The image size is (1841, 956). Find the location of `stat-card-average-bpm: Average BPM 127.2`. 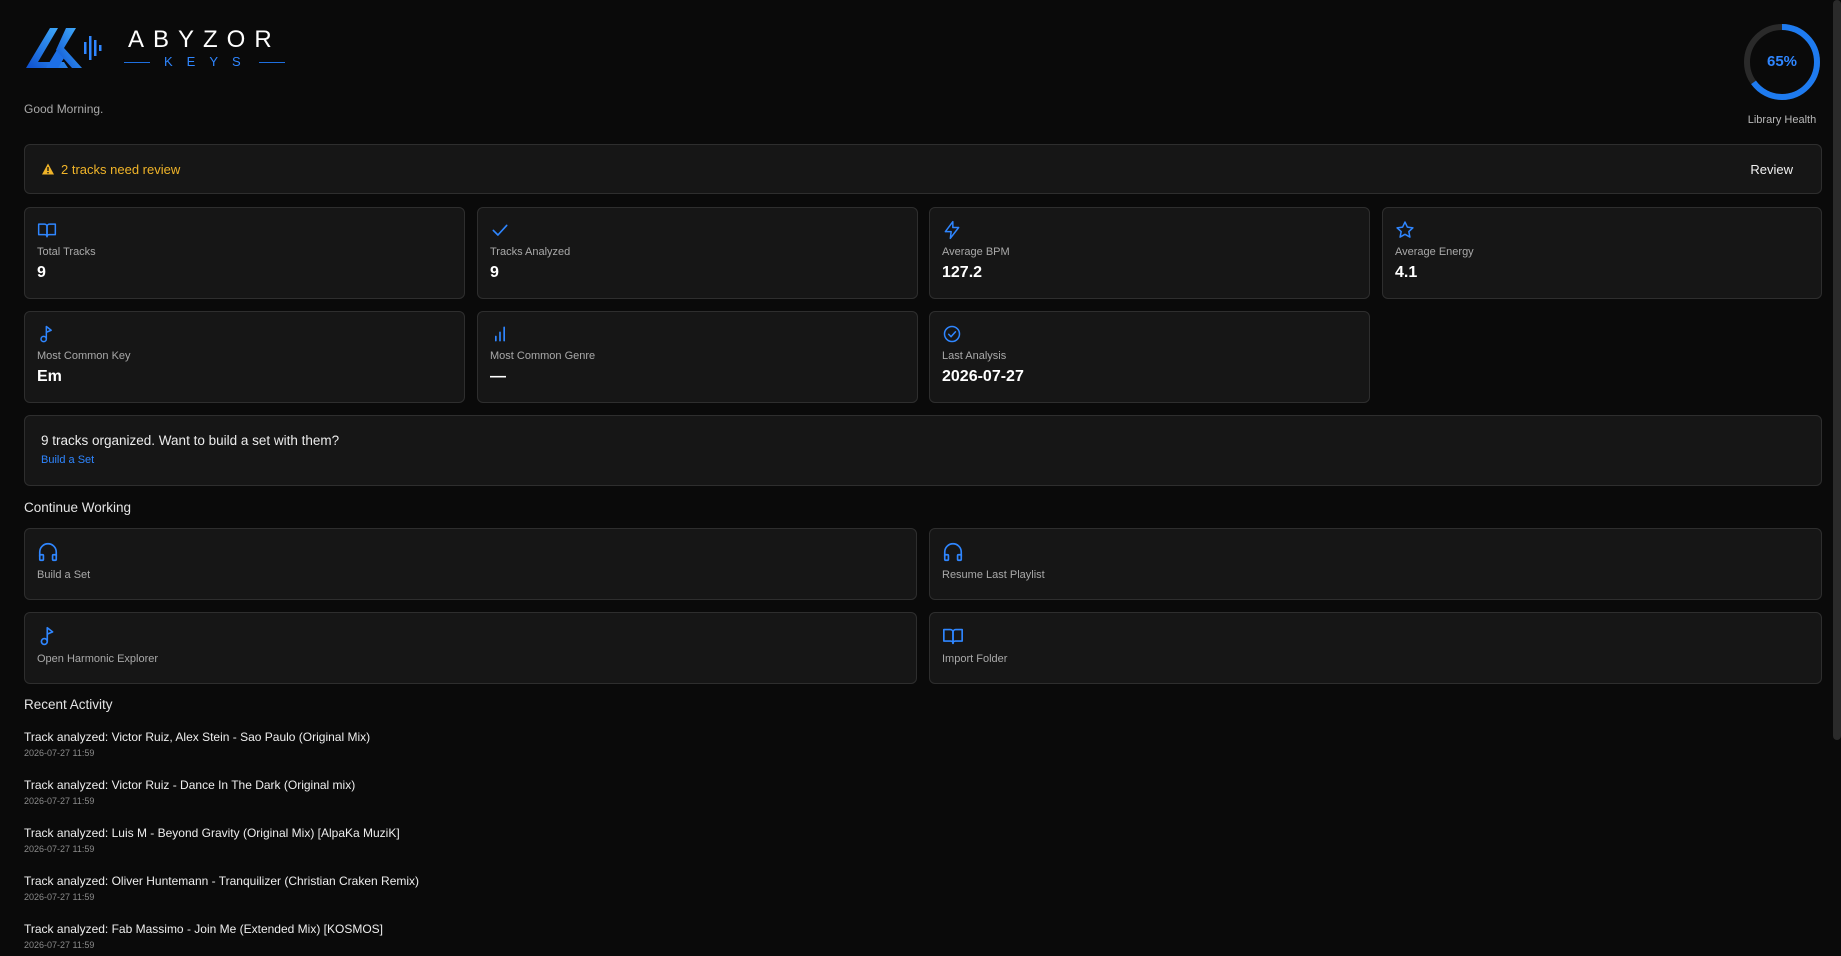

stat-card-average-bpm: Average BPM 127.2 is located at coordinates (1149, 253).